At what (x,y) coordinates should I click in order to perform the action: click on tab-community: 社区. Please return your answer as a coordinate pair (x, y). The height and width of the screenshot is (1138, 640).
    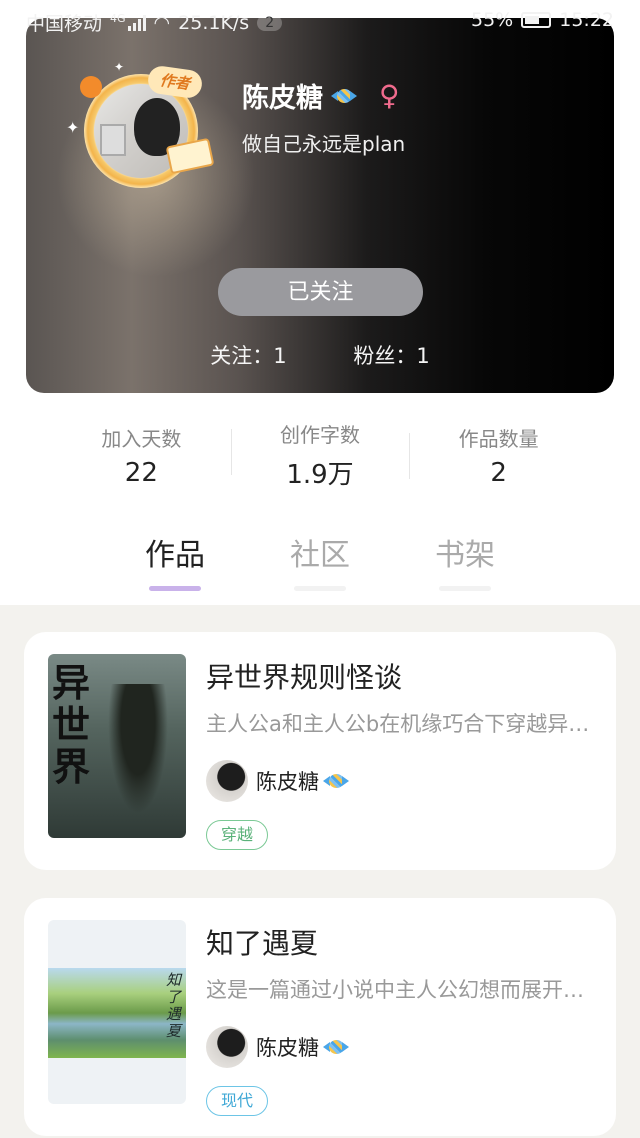
    Looking at the image, I should click on (320, 560).